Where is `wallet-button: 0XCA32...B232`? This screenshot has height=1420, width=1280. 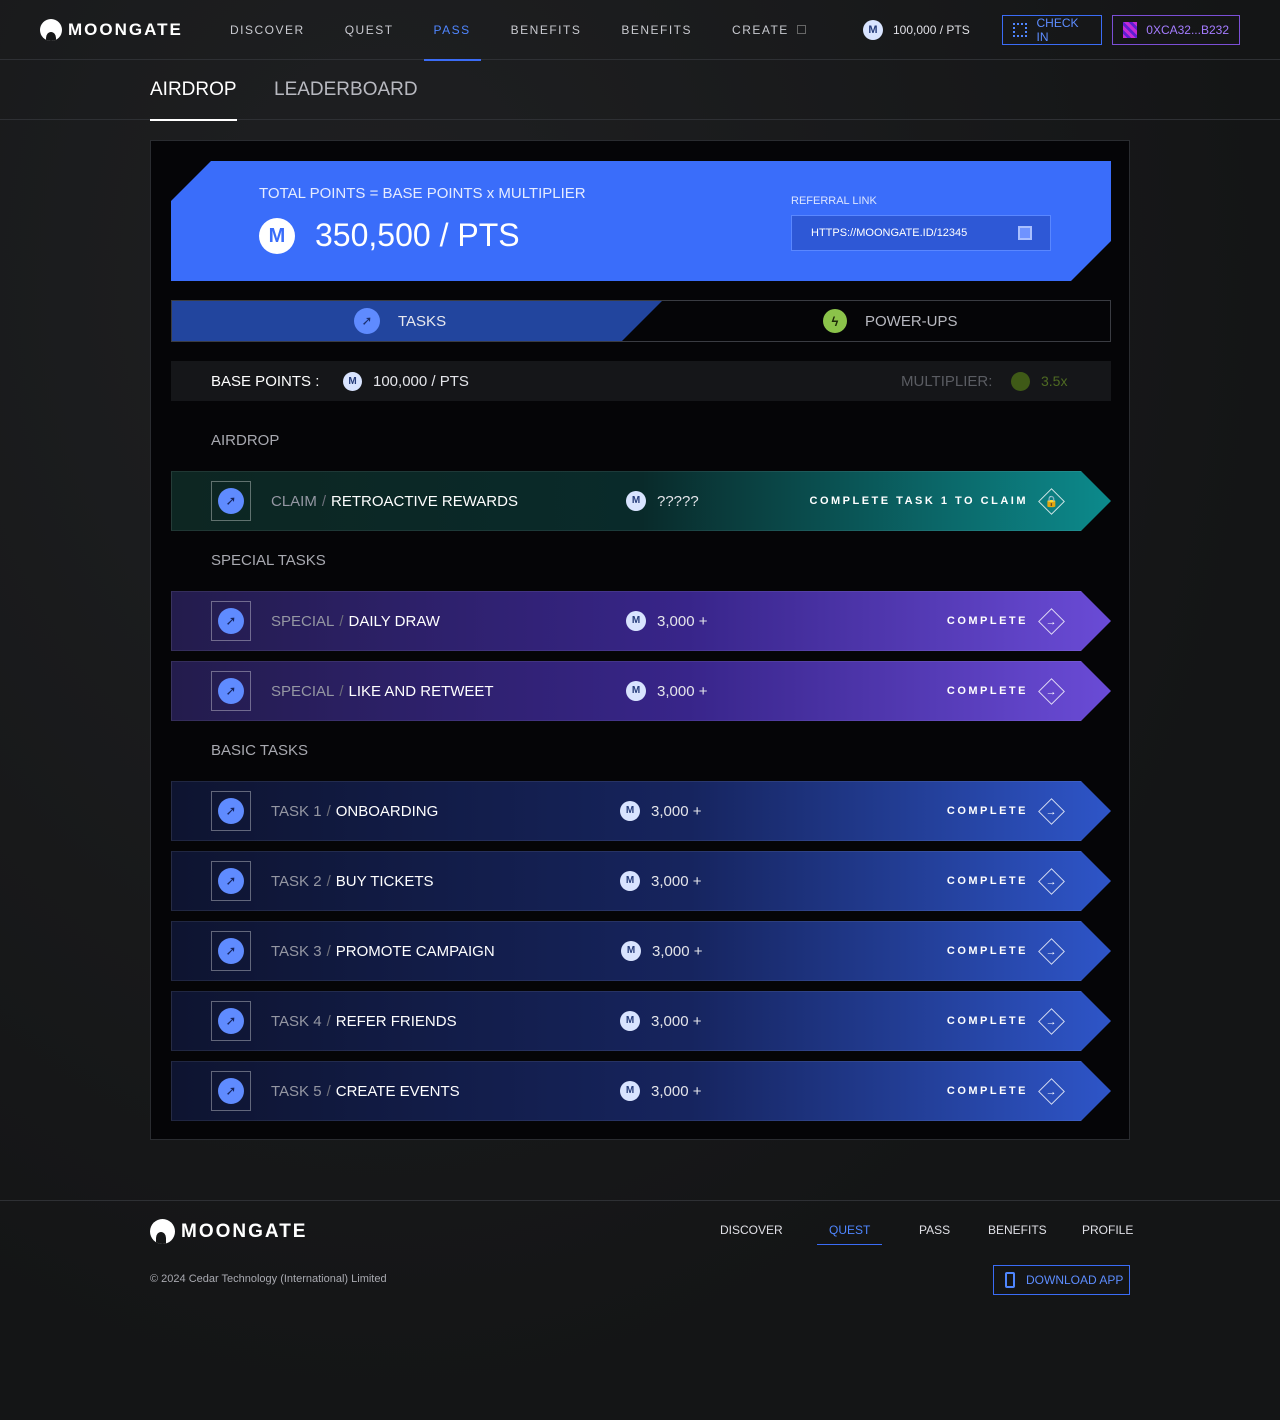 wallet-button: 0XCA32...B232 is located at coordinates (1176, 30).